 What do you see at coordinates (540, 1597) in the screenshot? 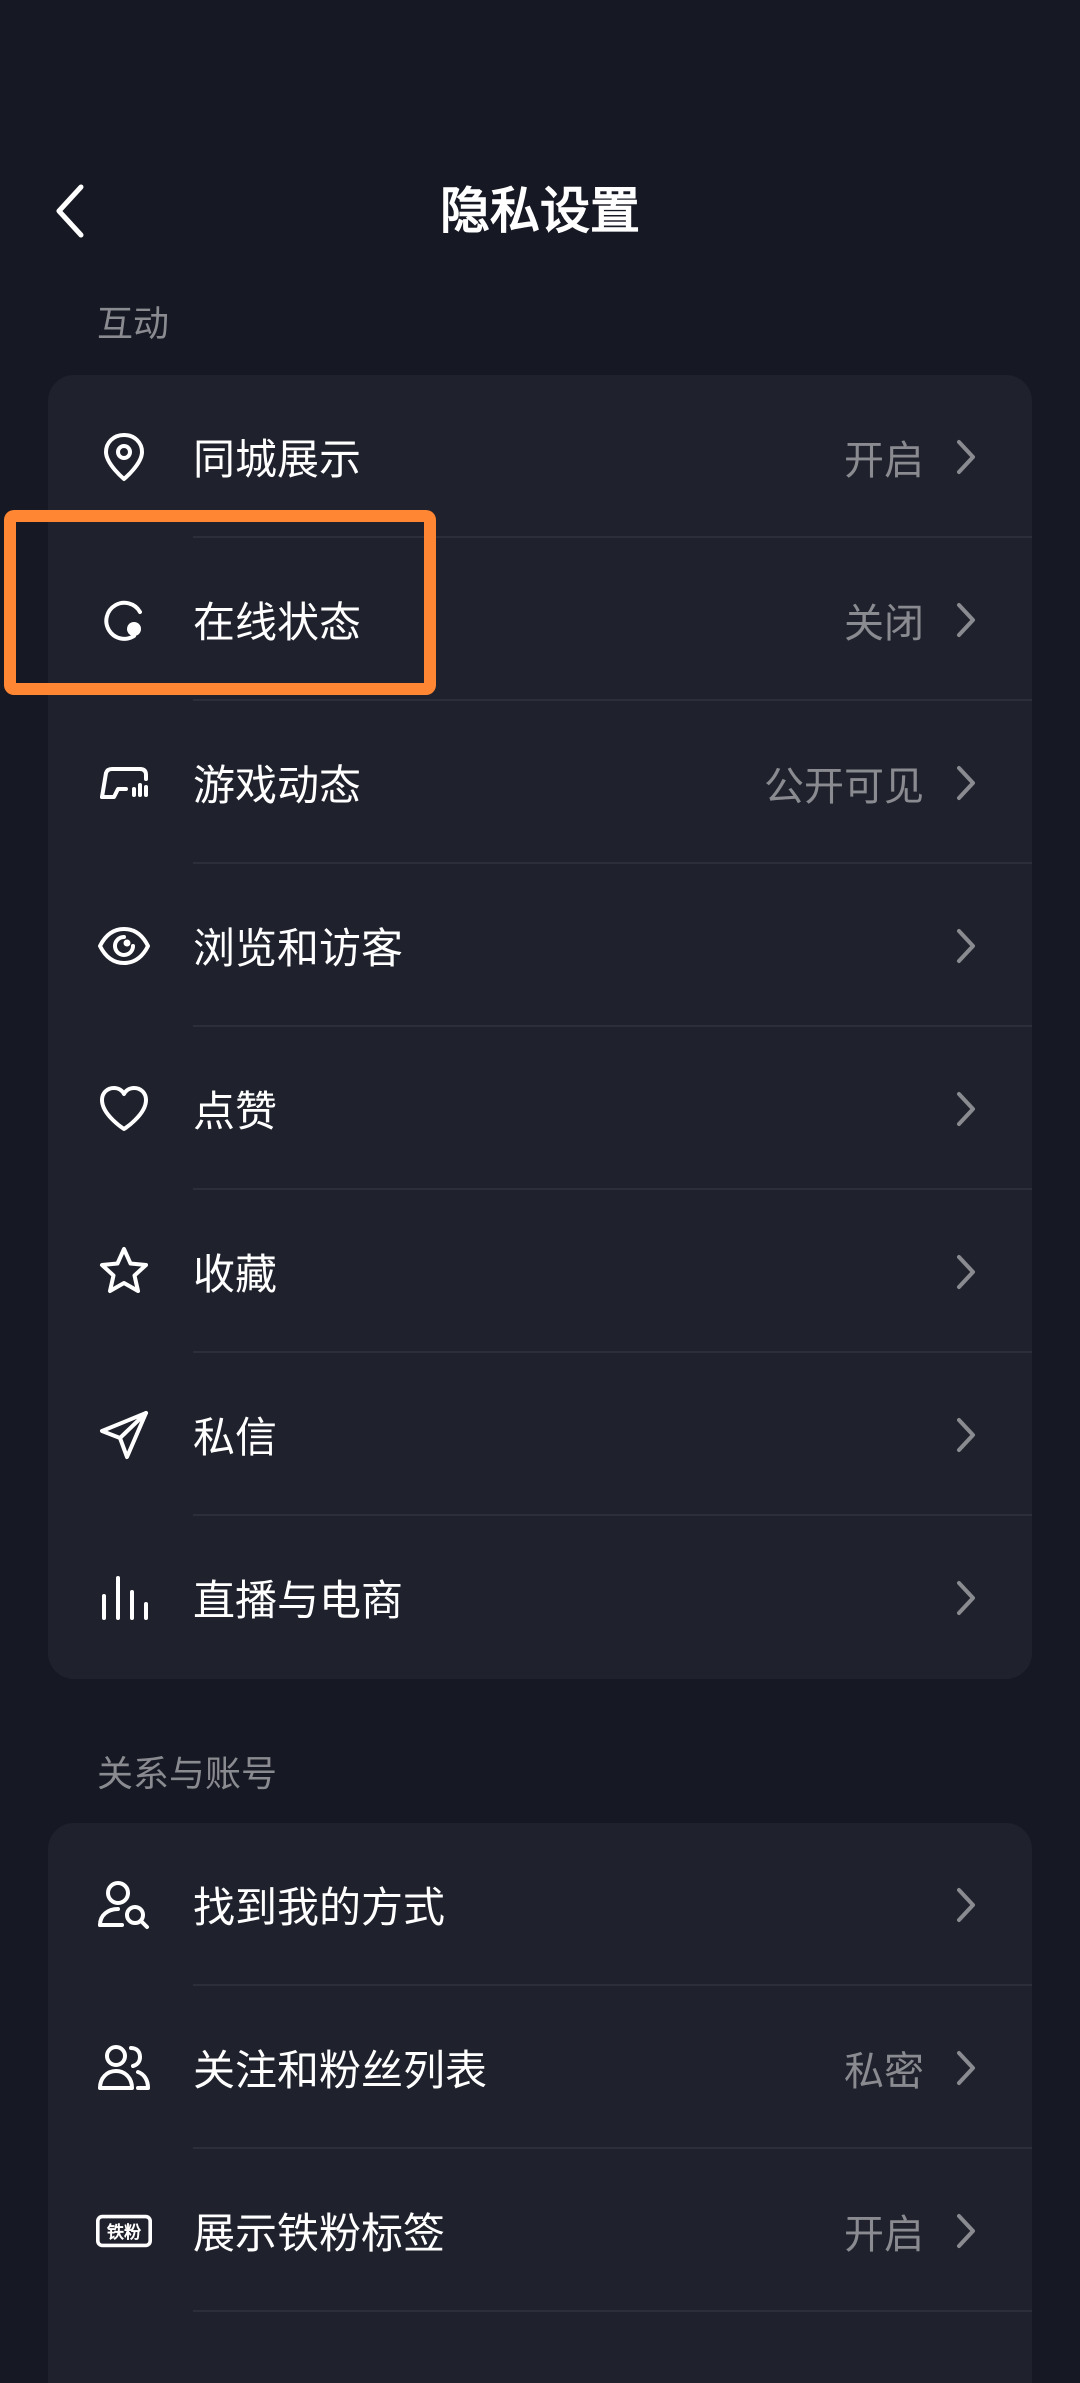
I see `setting-row-live-ecommerce: 直播与电商` at bounding box center [540, 1597].